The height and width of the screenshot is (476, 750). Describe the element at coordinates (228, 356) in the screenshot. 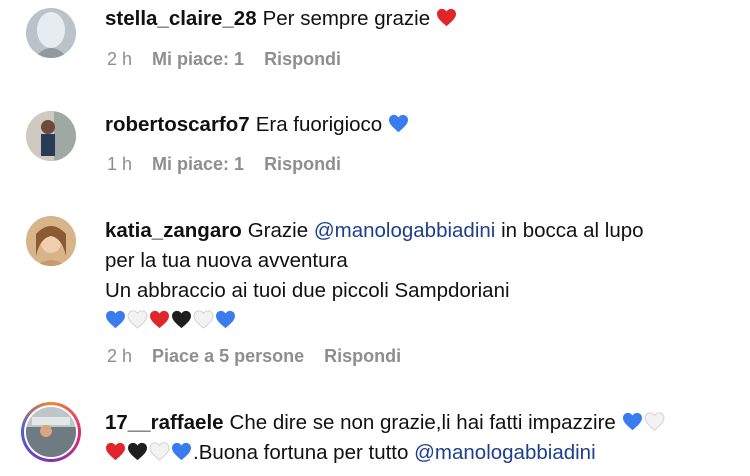

I see `likes-count: Piace a 5 persone` at that location.